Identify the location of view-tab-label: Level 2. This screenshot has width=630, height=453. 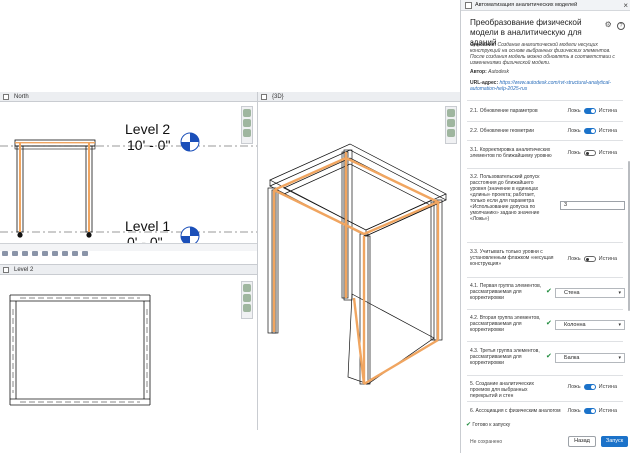
(24, 270).